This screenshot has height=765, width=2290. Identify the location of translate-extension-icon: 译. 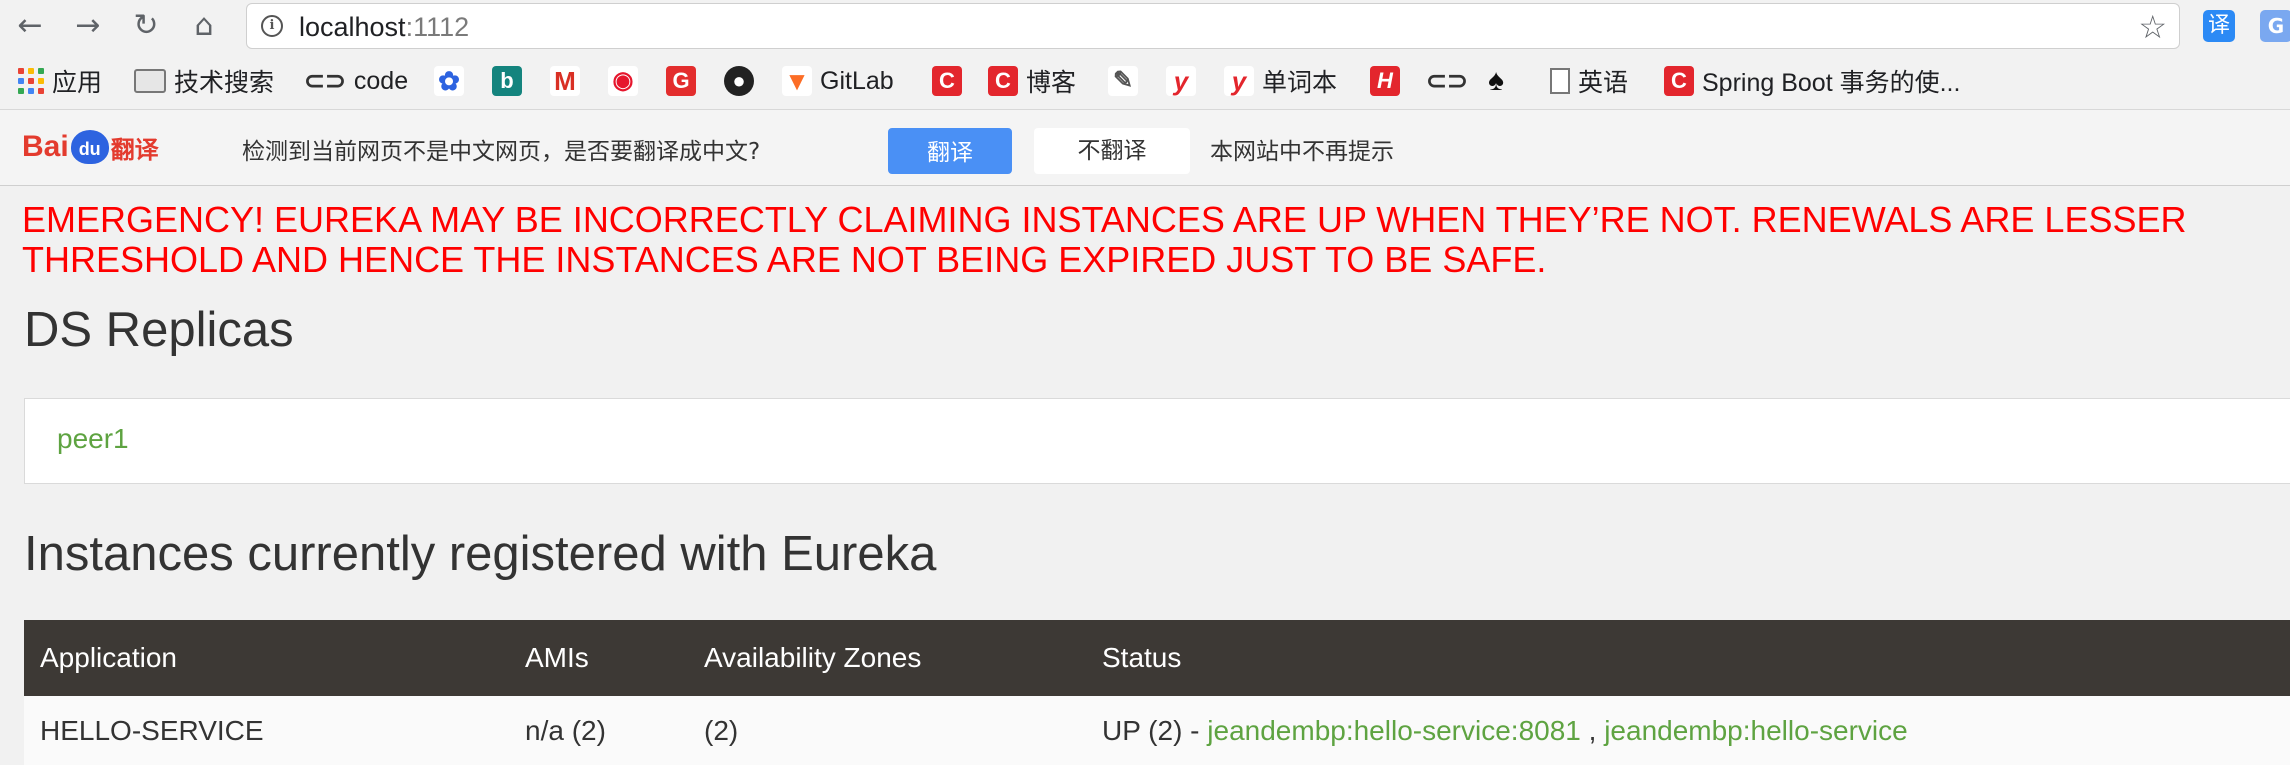
(2219, 26).